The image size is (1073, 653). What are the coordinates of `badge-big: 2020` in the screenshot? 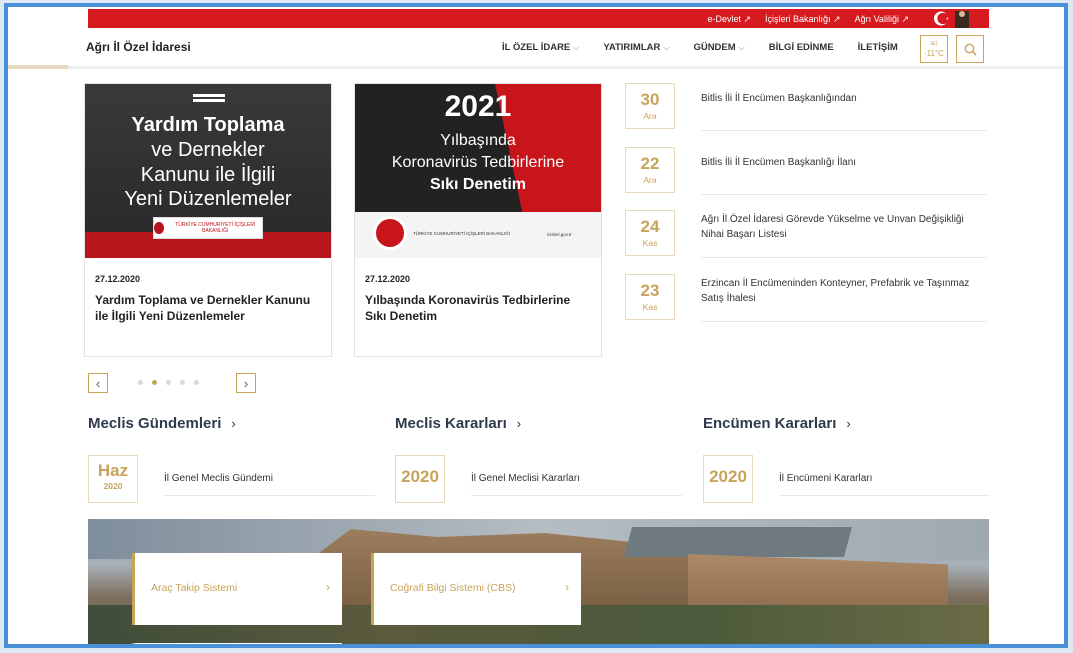 It's located at (420, 476).